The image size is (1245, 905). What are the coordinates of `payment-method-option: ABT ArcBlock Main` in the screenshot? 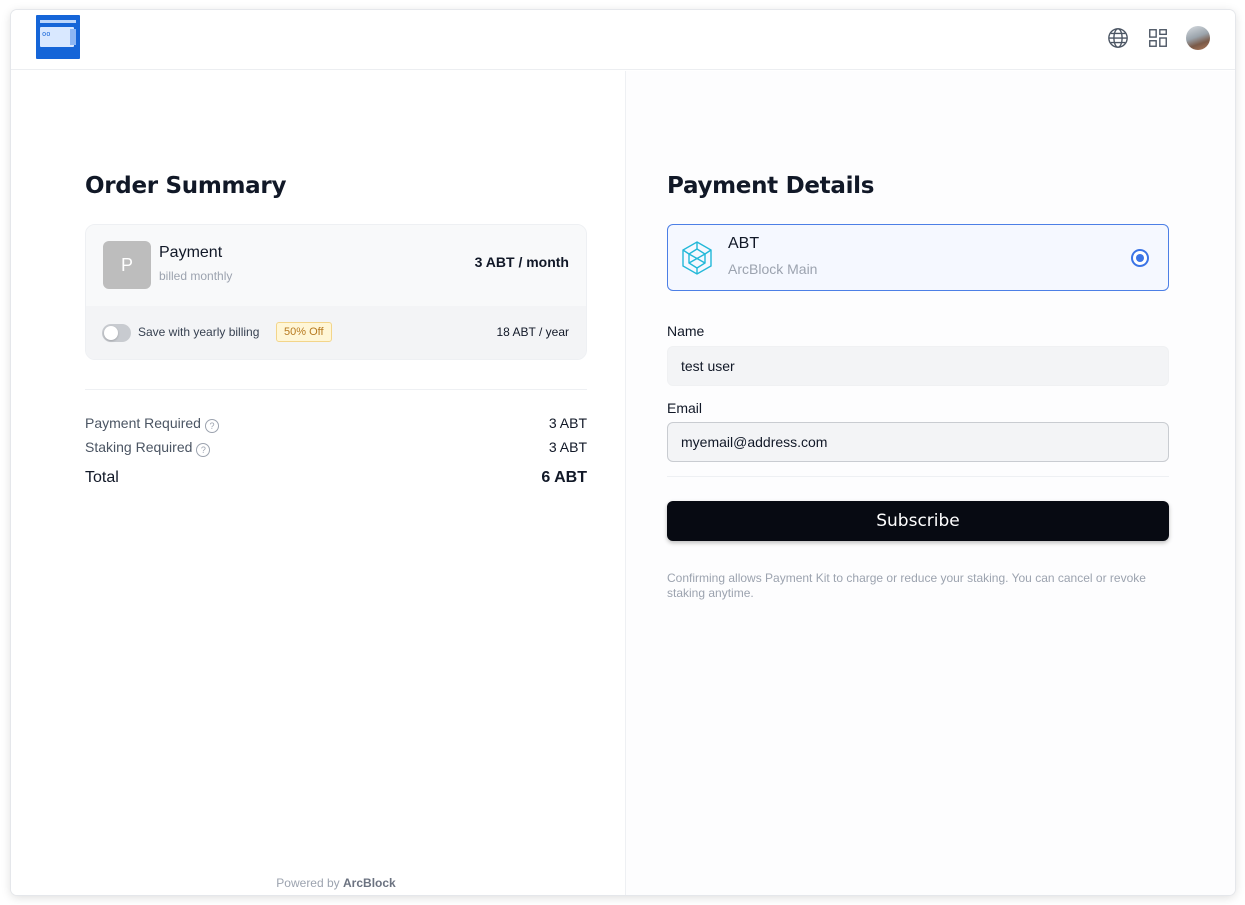 It's located at (918, 257).